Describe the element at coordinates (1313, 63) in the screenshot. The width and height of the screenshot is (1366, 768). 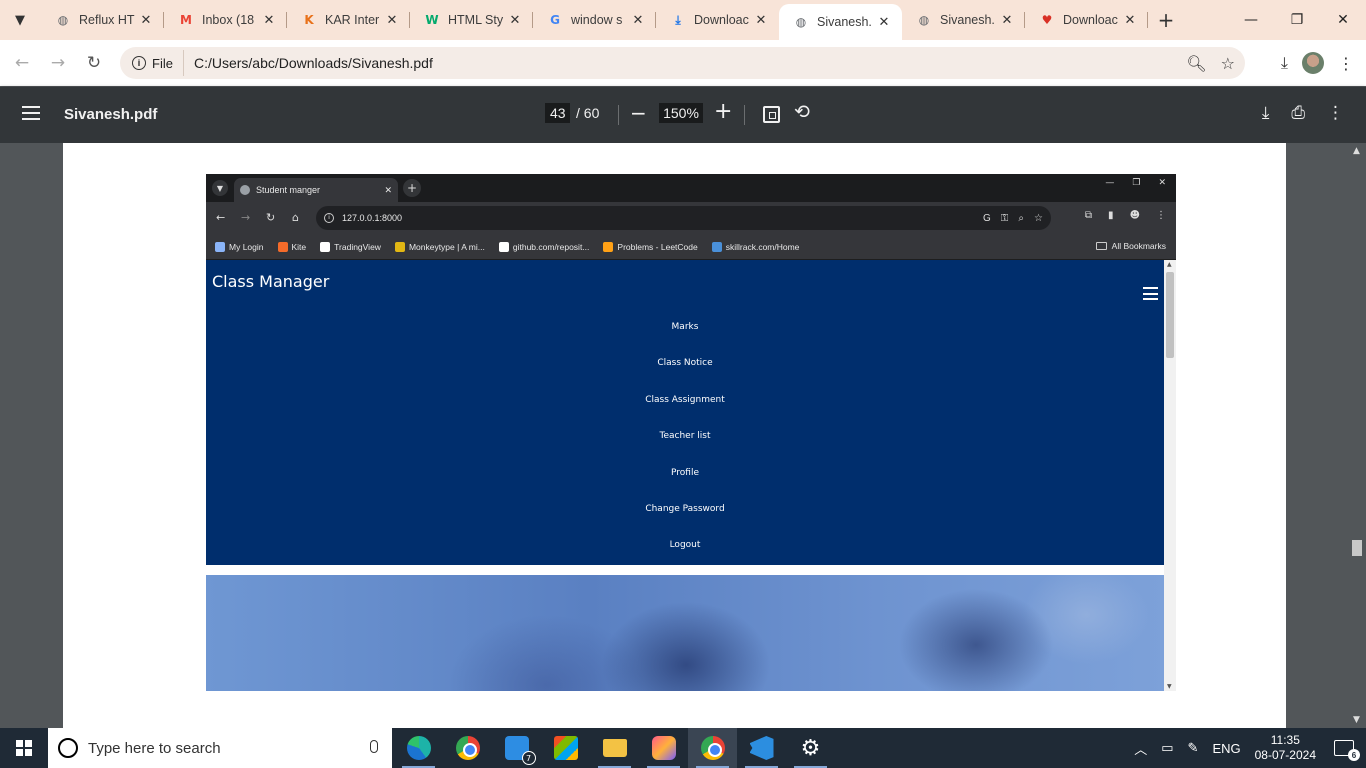
I see `profile-avatar` at that location.